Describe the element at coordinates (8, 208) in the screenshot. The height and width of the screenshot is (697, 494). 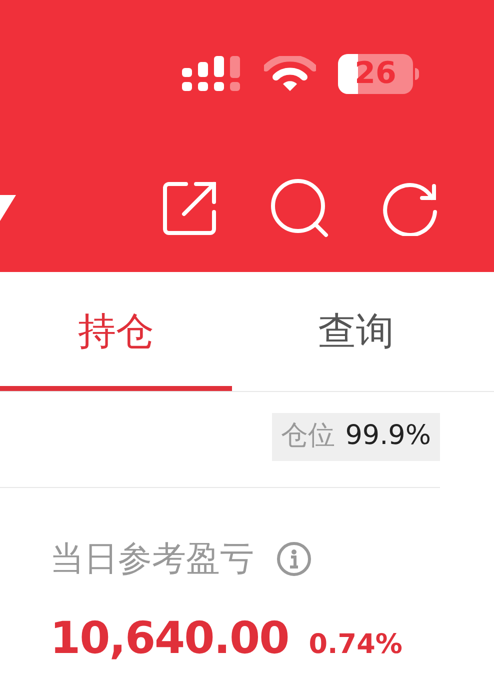
I see `caret-down-icon` at that location.